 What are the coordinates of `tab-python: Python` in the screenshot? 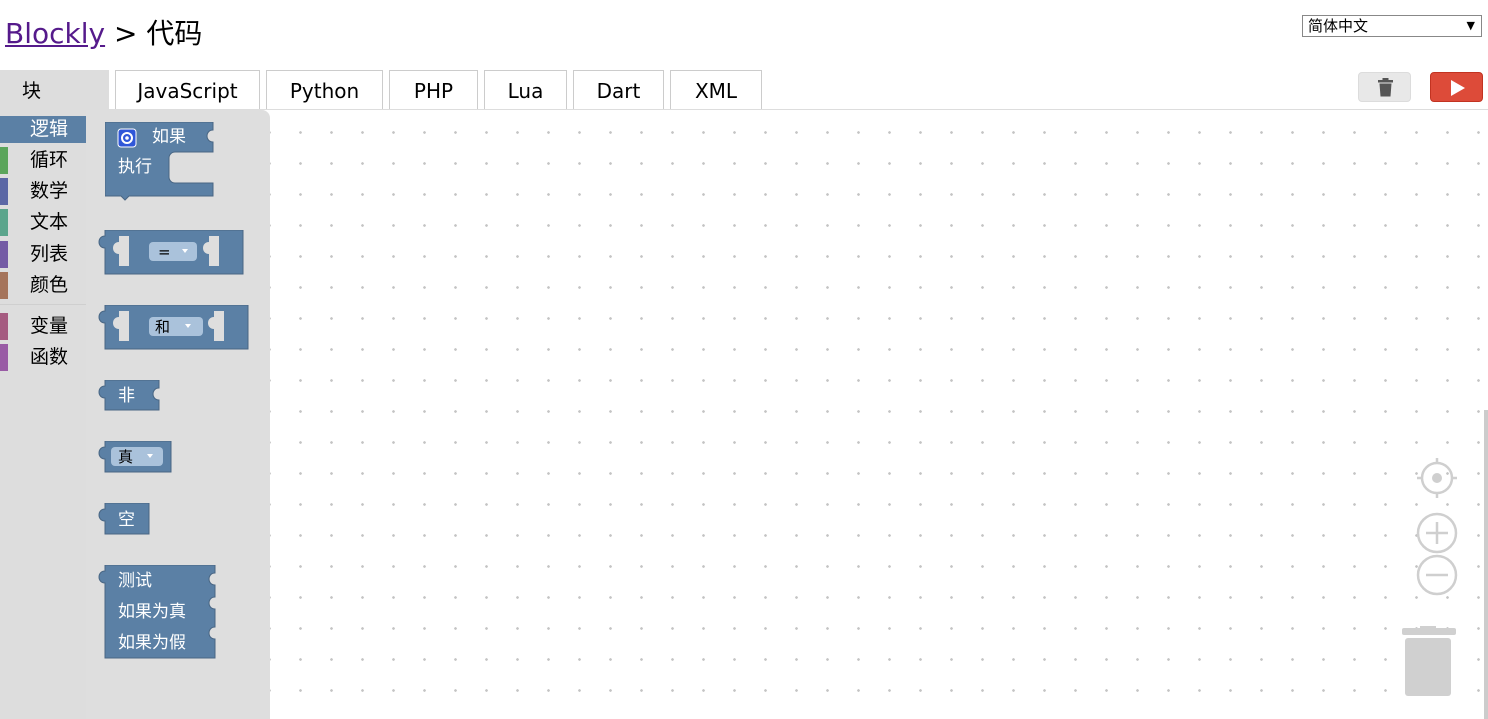 It's located at (324, 90).